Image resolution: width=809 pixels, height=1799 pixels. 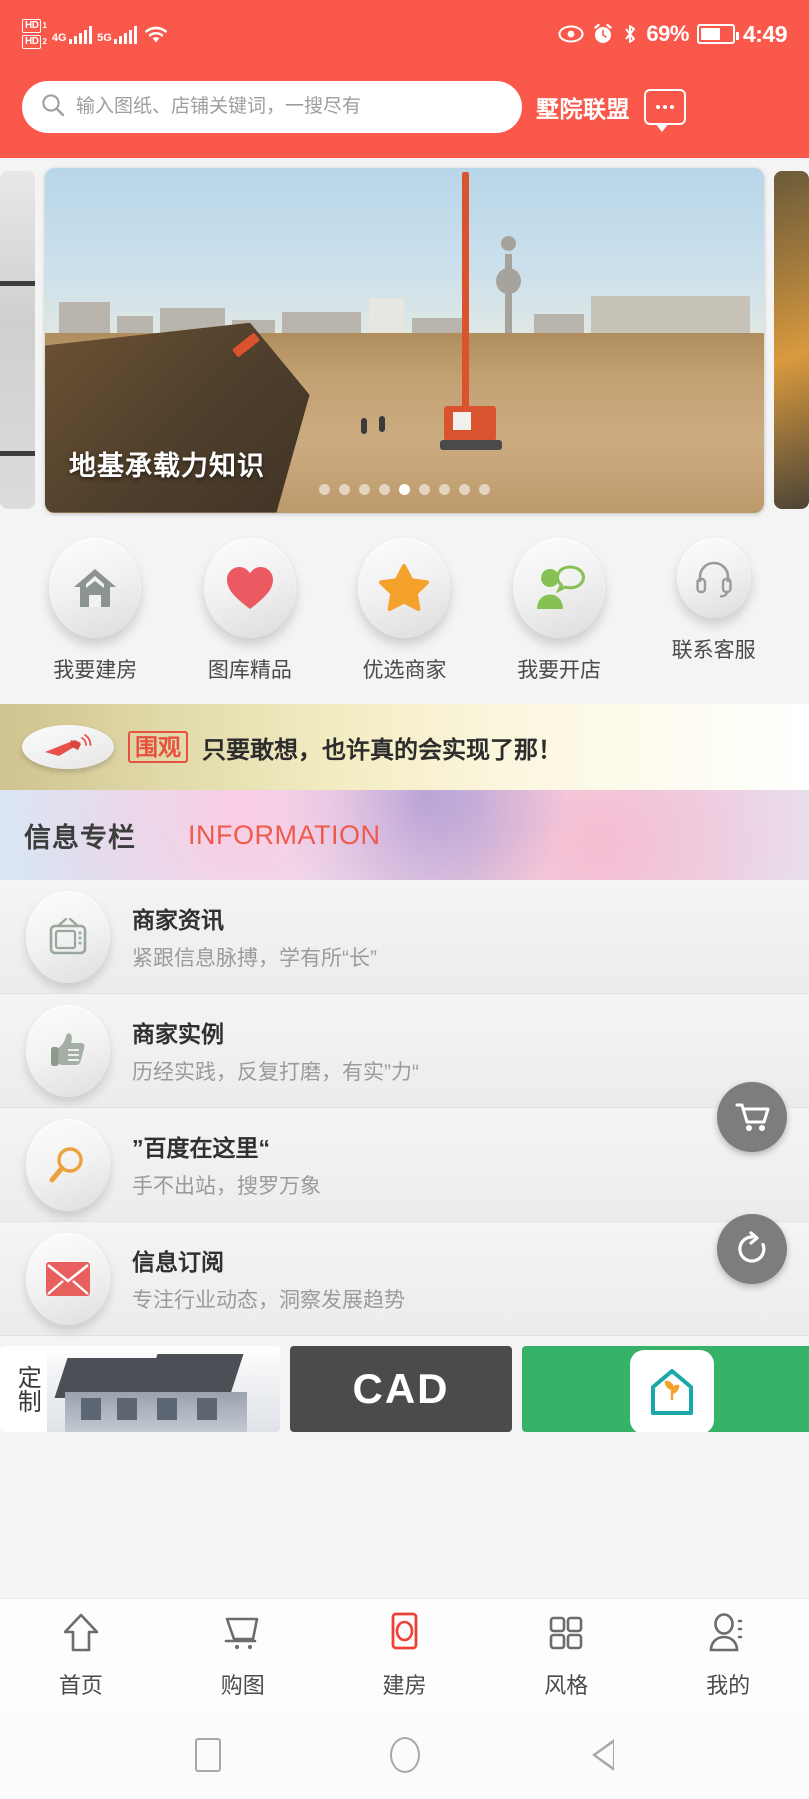 I want to click on magnifier-icon, so click(x=68, y=1164).